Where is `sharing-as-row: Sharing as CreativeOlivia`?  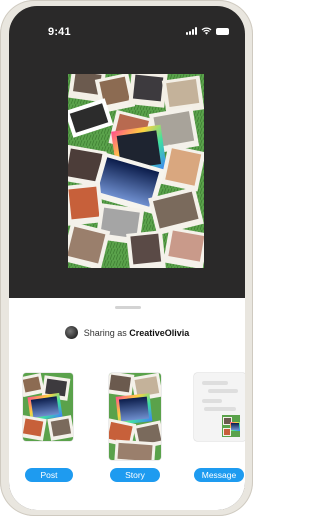 sharing-as-row: Sharing as CreativeOlivia is located at coordinates (127, 332).